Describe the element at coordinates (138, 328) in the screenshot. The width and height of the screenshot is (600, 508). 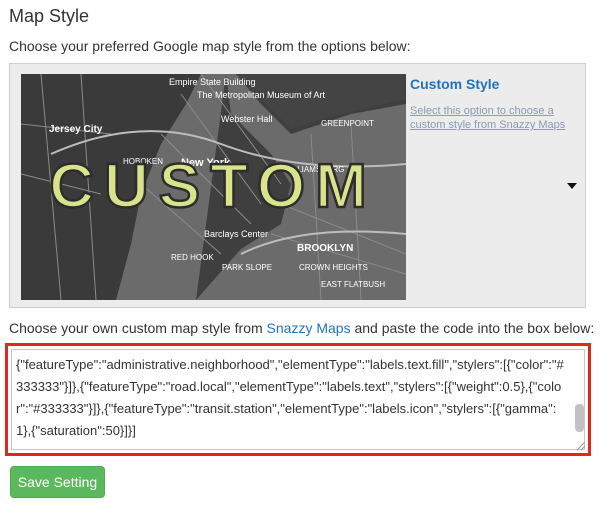
I see `instructions-before: Choose your own custom map style from` at that location.